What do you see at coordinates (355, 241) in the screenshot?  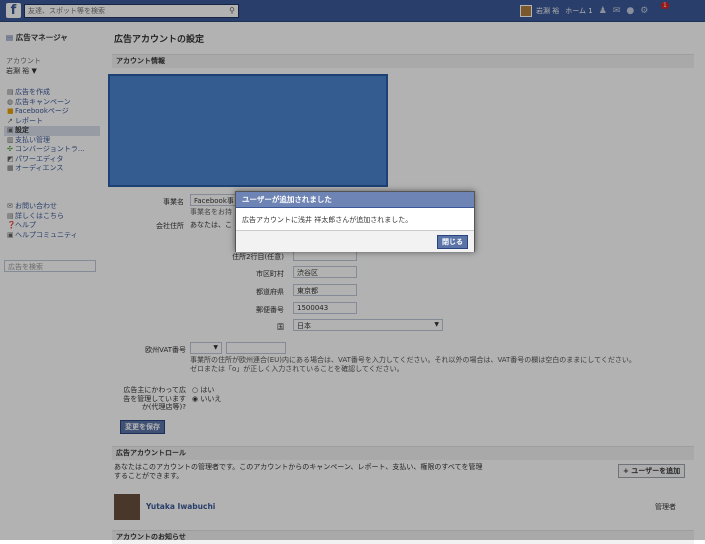 I see `dialog-footer: 閉じる` at bounding box center [355, 241].